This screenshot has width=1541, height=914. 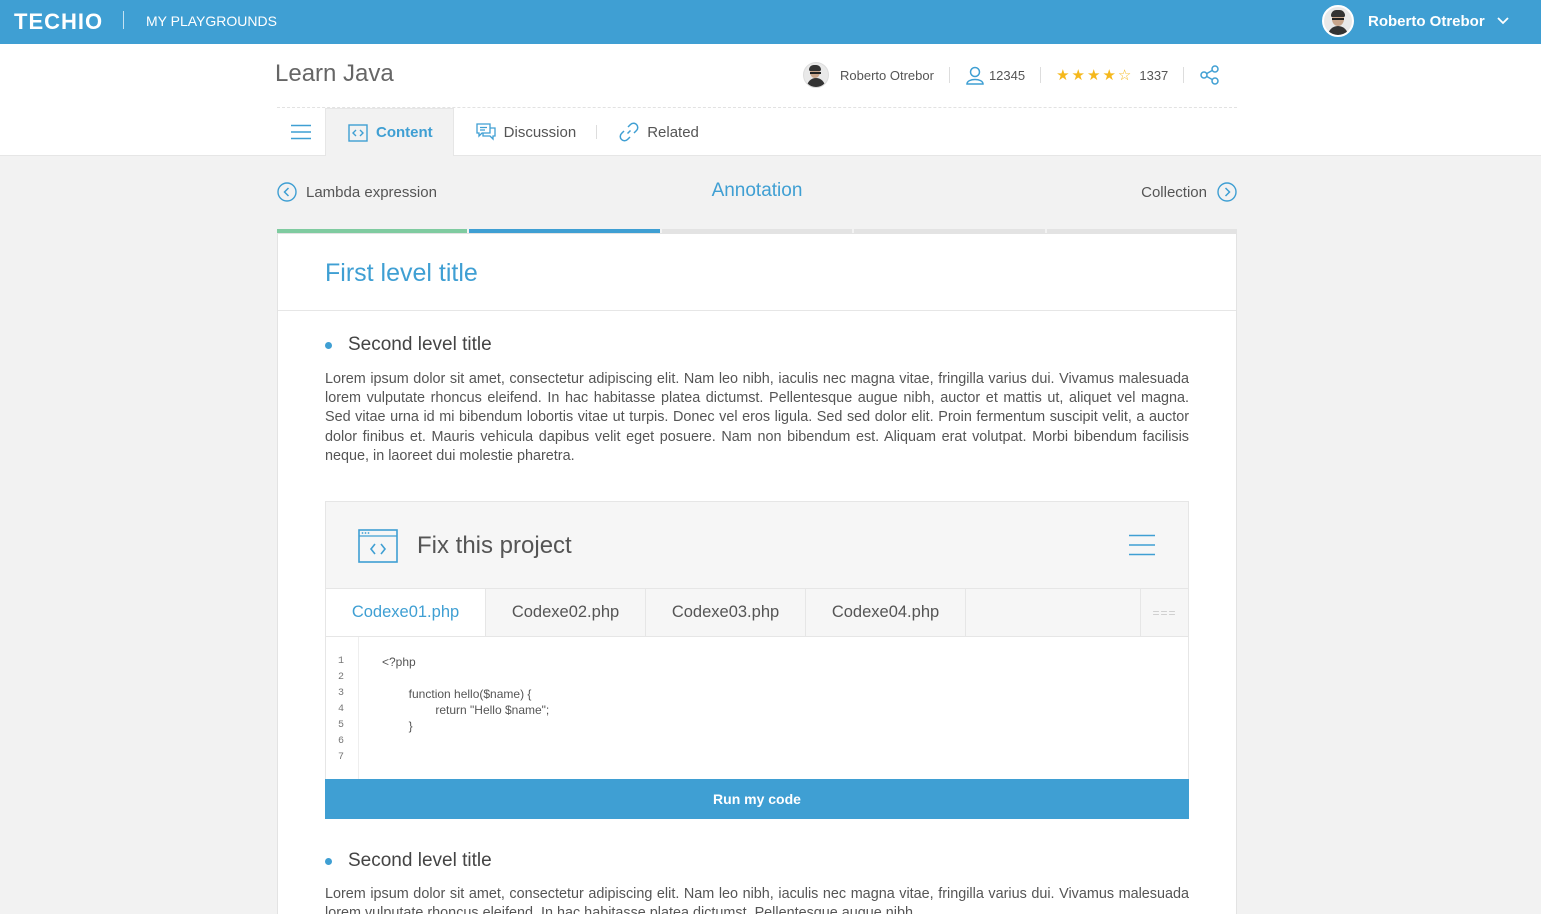 What do you see at coordinates (816, 75) in the screenshot?
I see `author-avatar` at bounding box center [816, 75].